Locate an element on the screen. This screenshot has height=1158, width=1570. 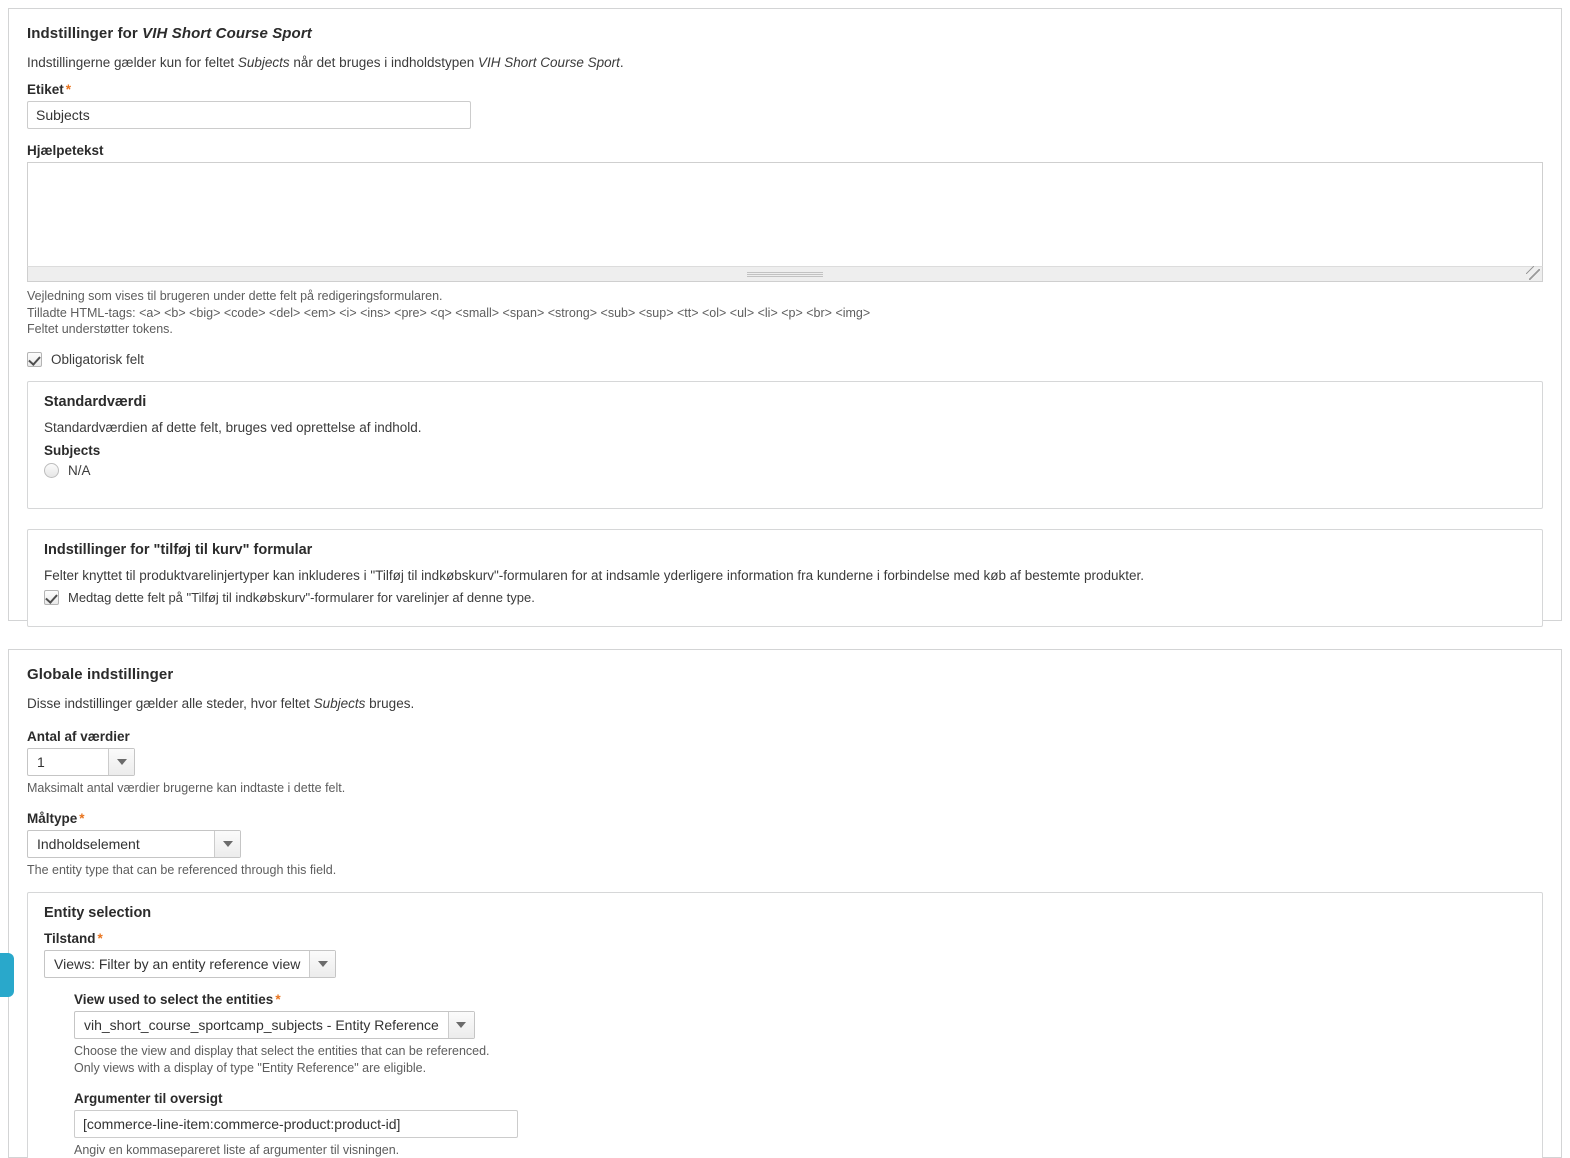
view-select-label: View used to select the entities * is located at coordinates (800, 999).